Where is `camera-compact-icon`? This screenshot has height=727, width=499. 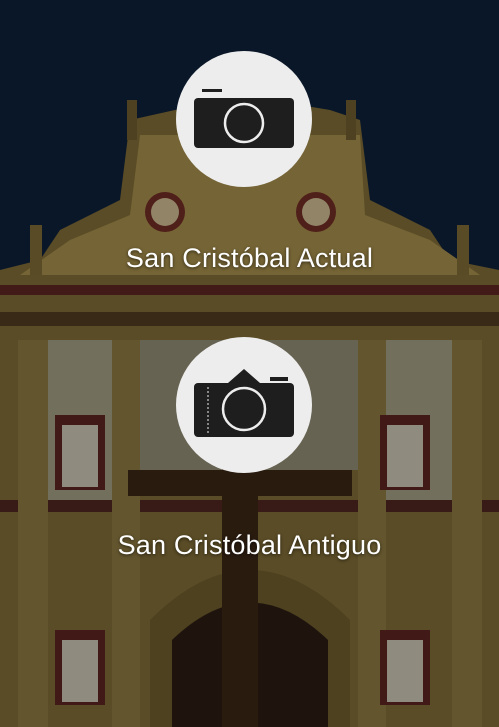
camera-compact-icon is located at coordinates (244, 118).